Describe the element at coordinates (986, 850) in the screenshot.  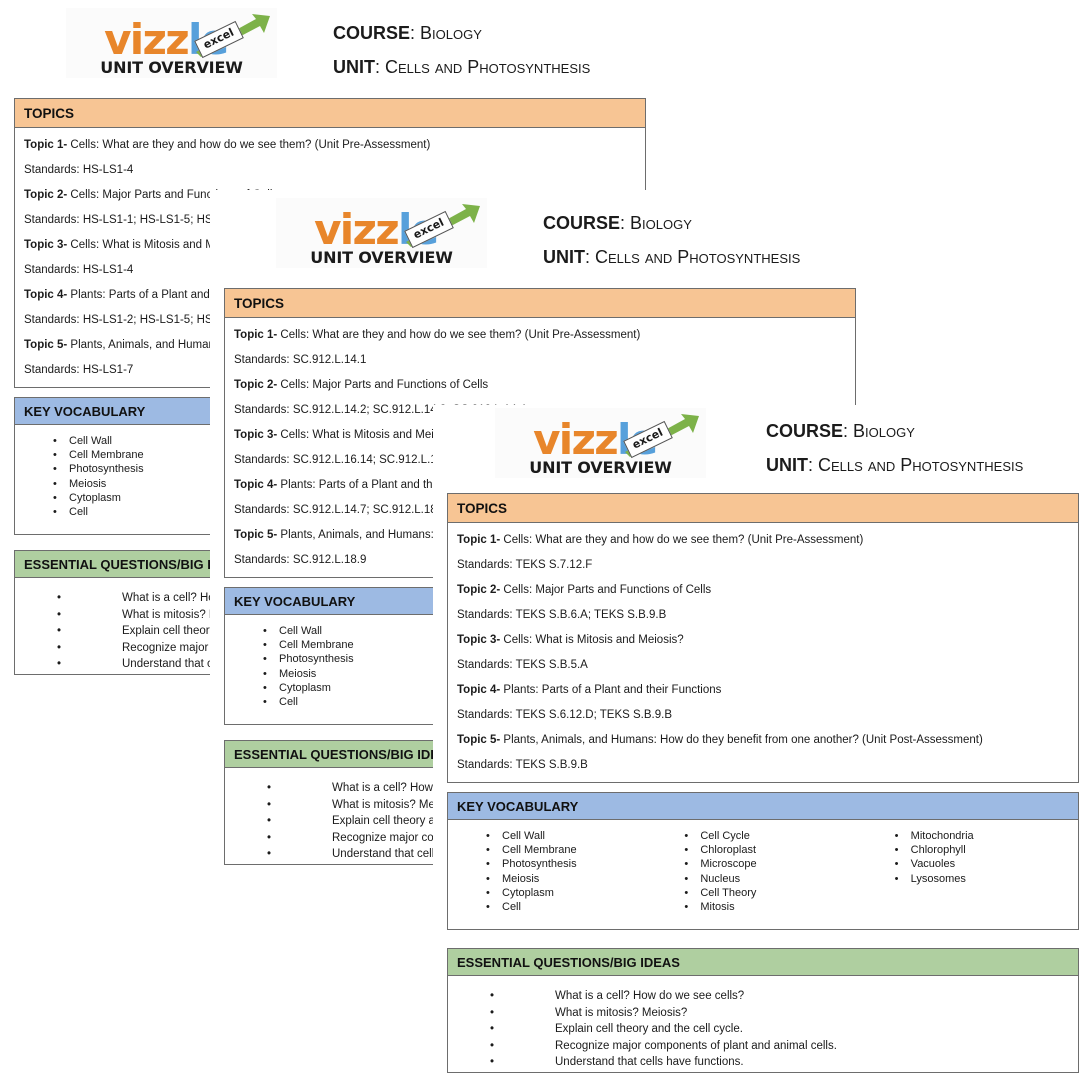
I see `vocabulary-item: • Chlorophyll` at that location.